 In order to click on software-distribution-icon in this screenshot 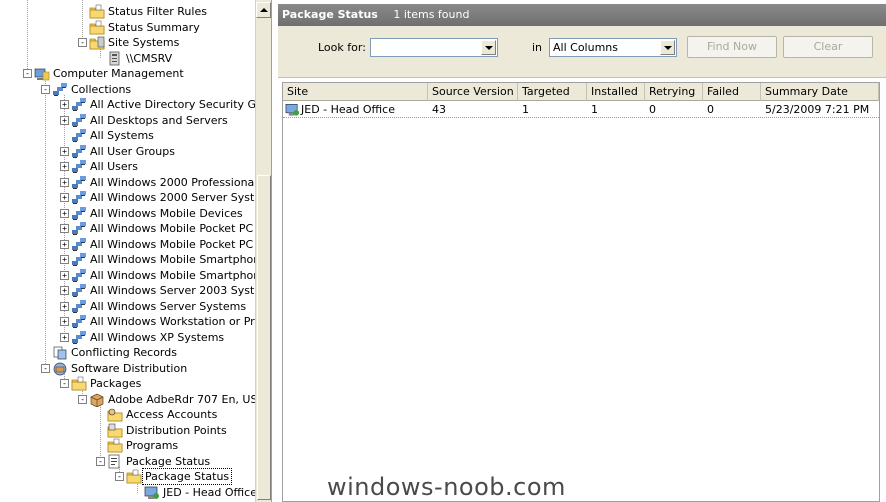, I will do `click(60, 368)`.